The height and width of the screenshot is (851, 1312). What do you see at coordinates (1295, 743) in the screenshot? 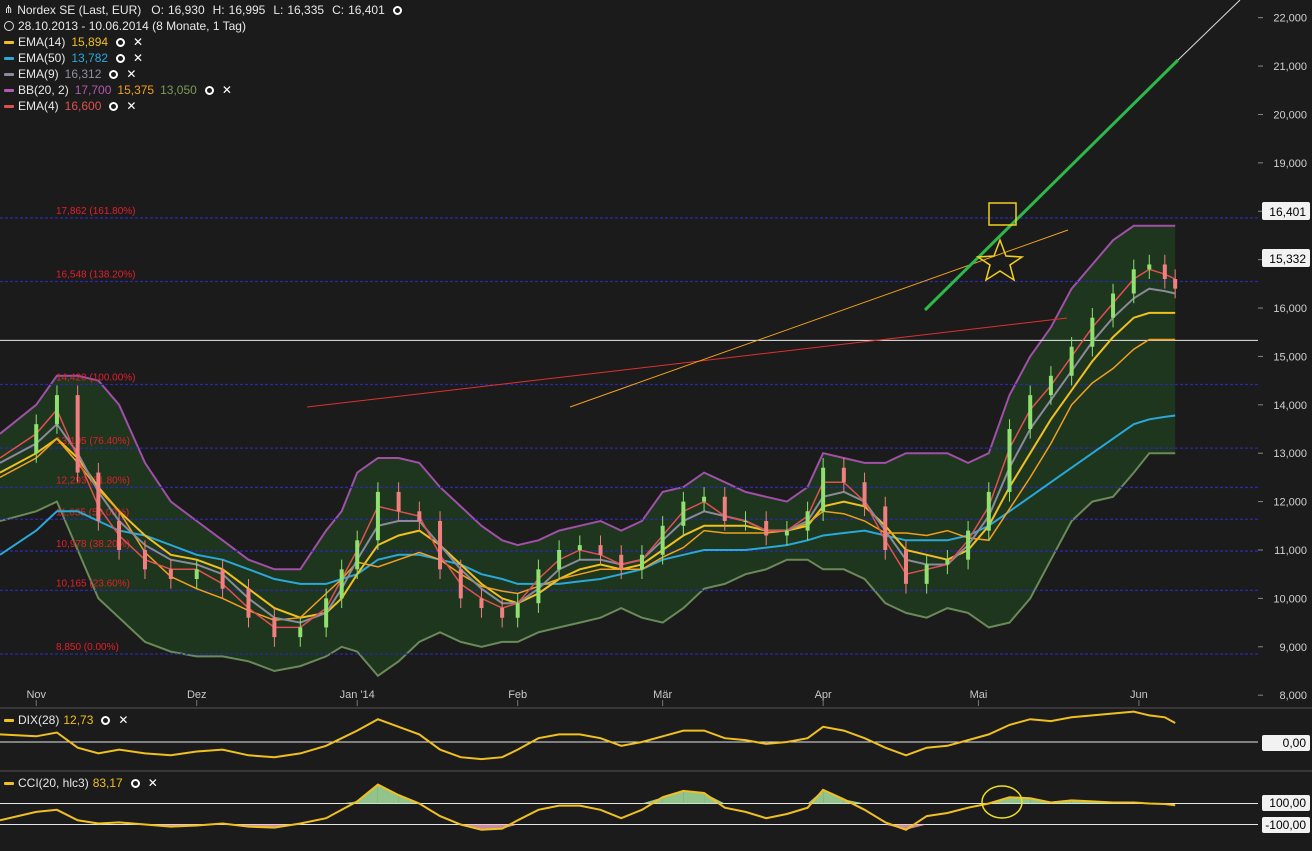
I see `dix-zero-tag: 0,00` at bounding box center [1295, 743].